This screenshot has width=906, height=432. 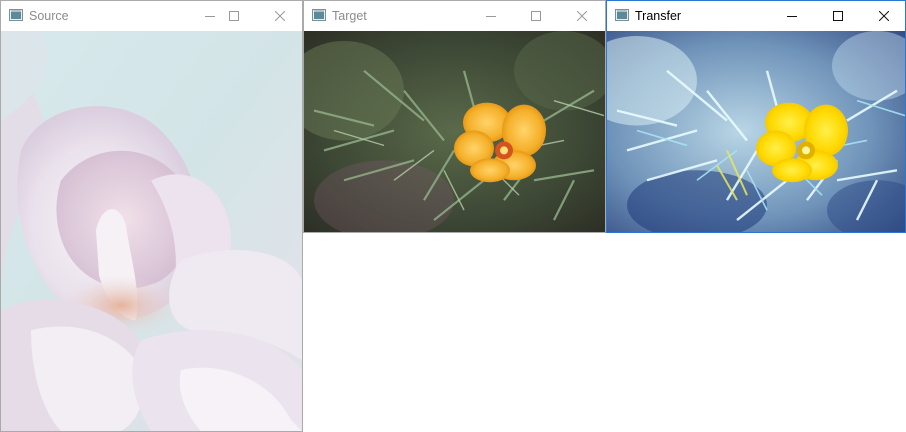 What do you see at coordinates (49, 16) in the screenshot?
I see `source-window-title: Source` at bounding box center [49, 16].